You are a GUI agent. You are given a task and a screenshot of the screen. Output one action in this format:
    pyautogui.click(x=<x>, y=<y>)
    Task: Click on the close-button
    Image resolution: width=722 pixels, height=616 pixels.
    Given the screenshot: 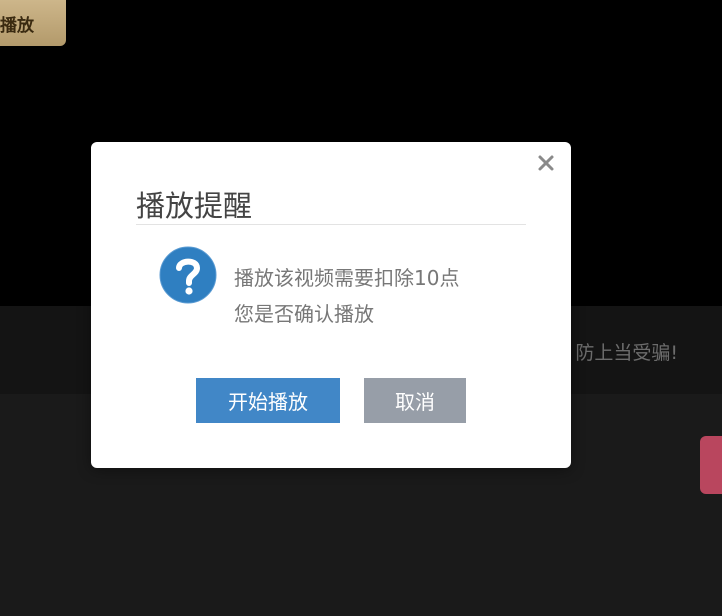 What is the action you would take?
    pyautogui.click(x=546, y=163)
    